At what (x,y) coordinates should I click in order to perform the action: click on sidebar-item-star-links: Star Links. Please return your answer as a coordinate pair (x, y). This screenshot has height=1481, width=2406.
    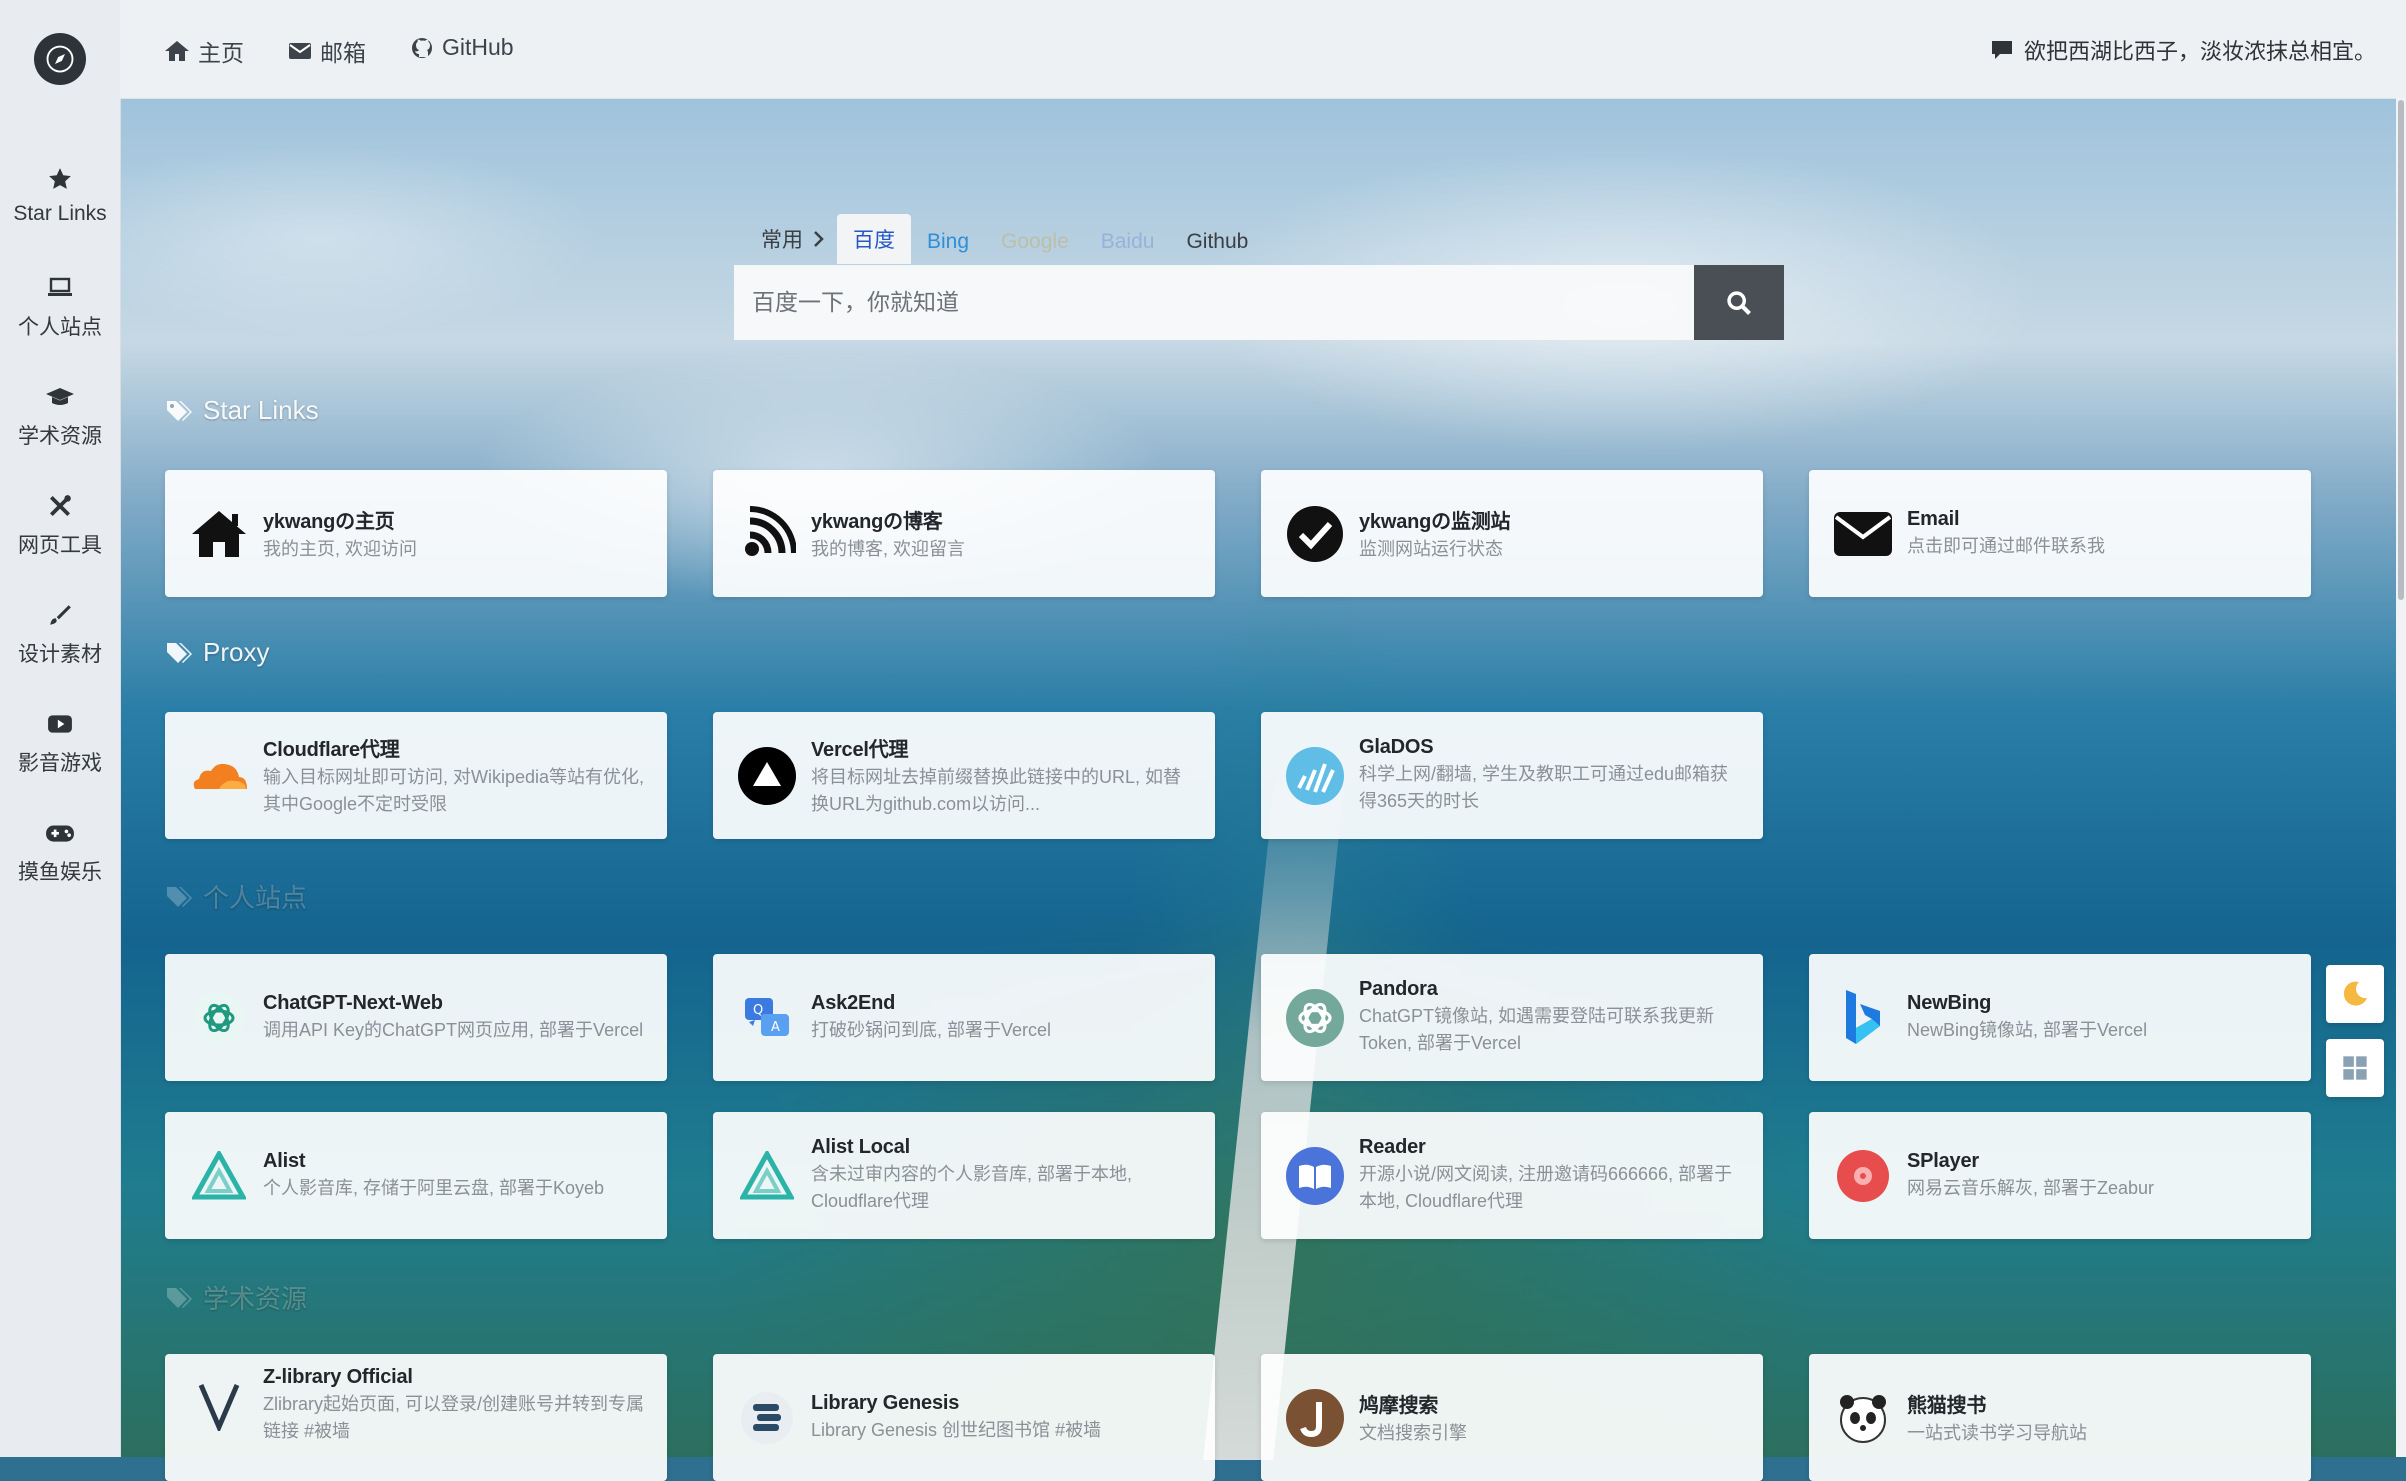
    Looking at the image, I should click on (60, 196).